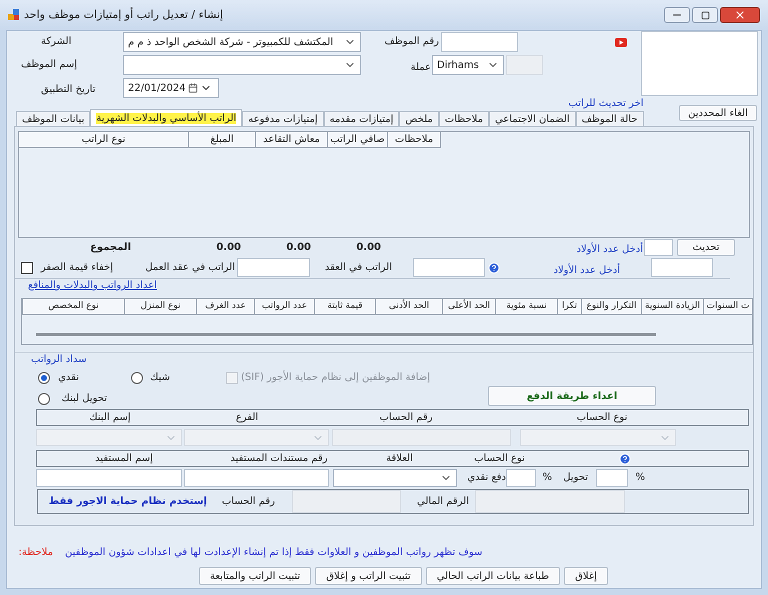  I want to click on column-header: عدد الغرف, so click(225, 307).